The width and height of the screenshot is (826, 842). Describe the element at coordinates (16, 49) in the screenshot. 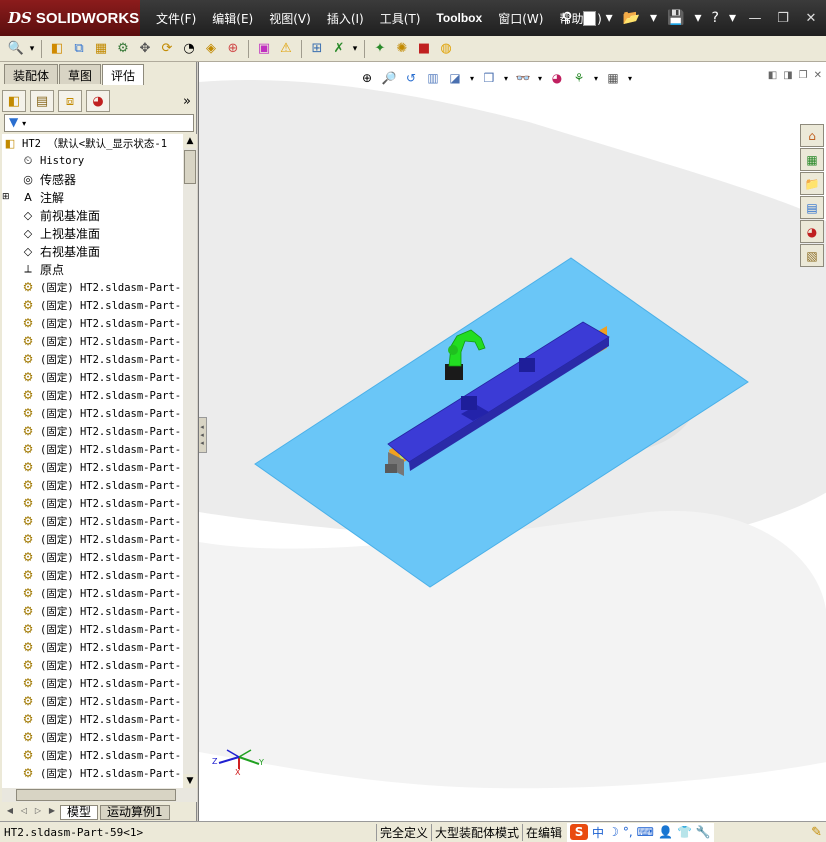

I see `select-tool-icon: 🔍` at that location.